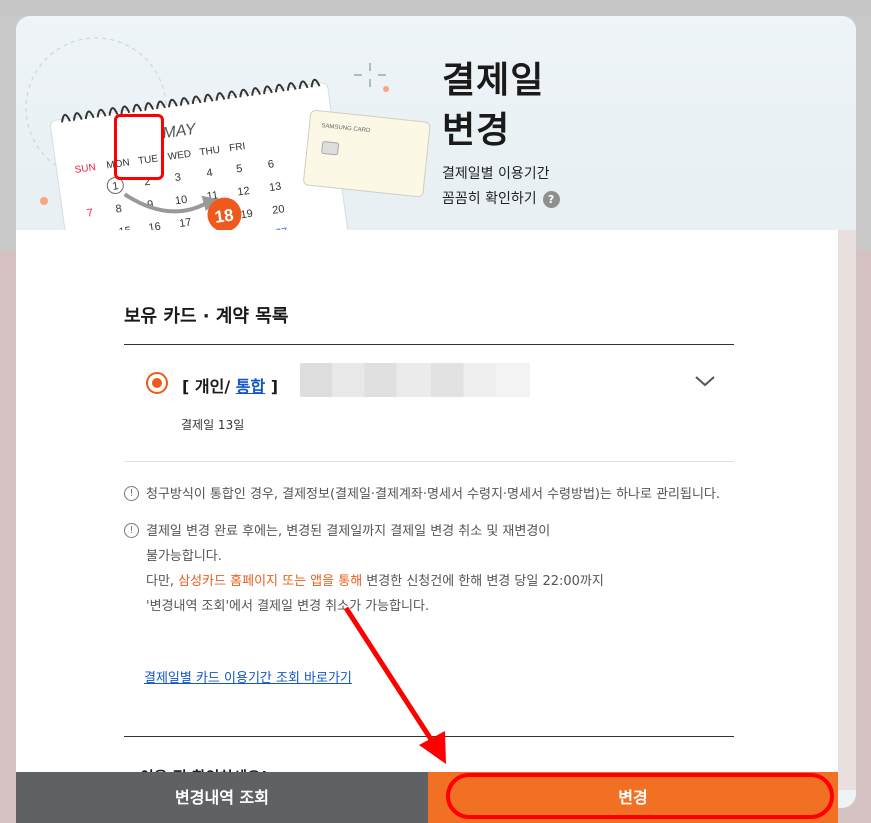  I want to click on annotation-highlight-oval, so click(640, 796).